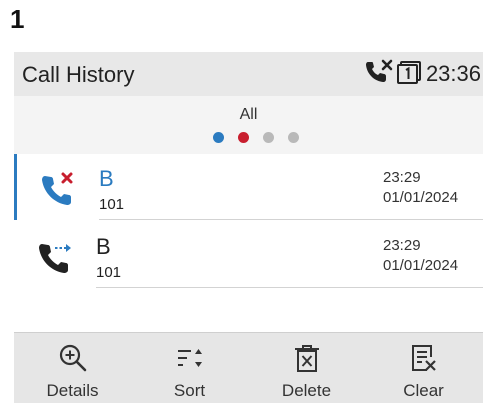  I want to click on clear-list-icon, so click(424, 358).